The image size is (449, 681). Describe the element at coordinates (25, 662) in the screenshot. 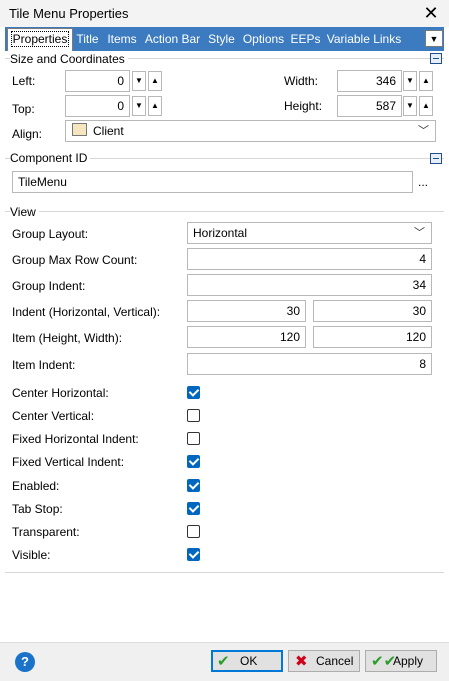

I see `help-icon: ?` at that location.